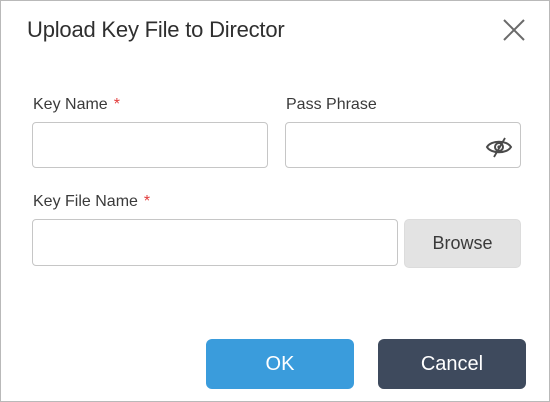  What do you see at coordinates (280, 364) in the screenshot?
I see `ok-button: OK` at bounding box center [280, 364].